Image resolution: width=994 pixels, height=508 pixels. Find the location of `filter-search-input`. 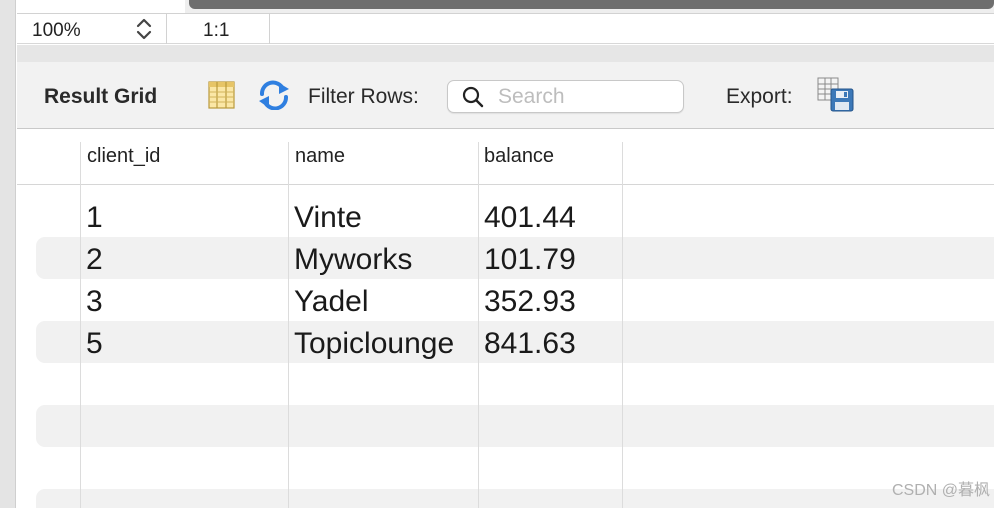

filter-search-input is located at coordinates (588, 97).